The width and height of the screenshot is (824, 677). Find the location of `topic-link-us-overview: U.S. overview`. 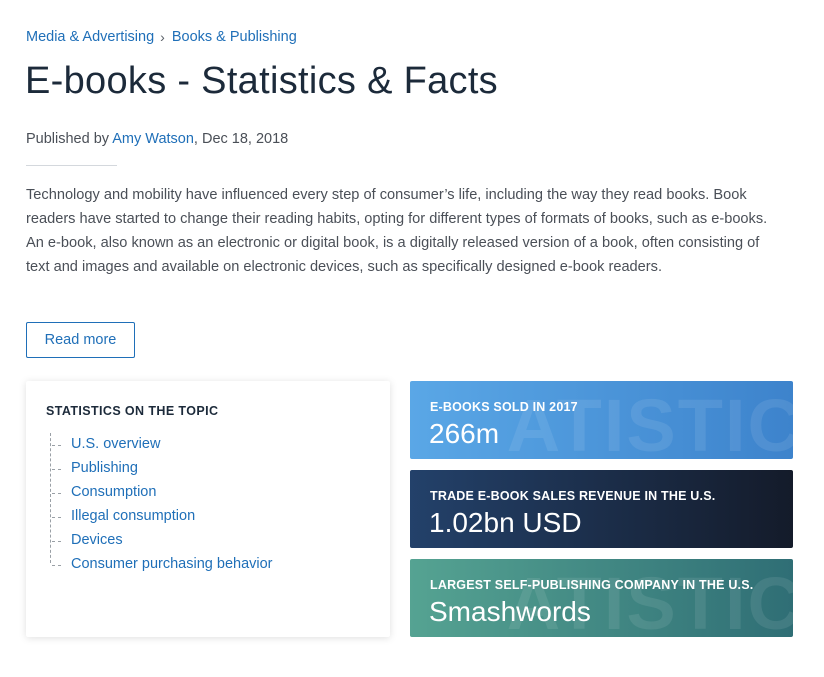

topic-link-us-overview: U.S. overview is located at coordinates (115, 444).